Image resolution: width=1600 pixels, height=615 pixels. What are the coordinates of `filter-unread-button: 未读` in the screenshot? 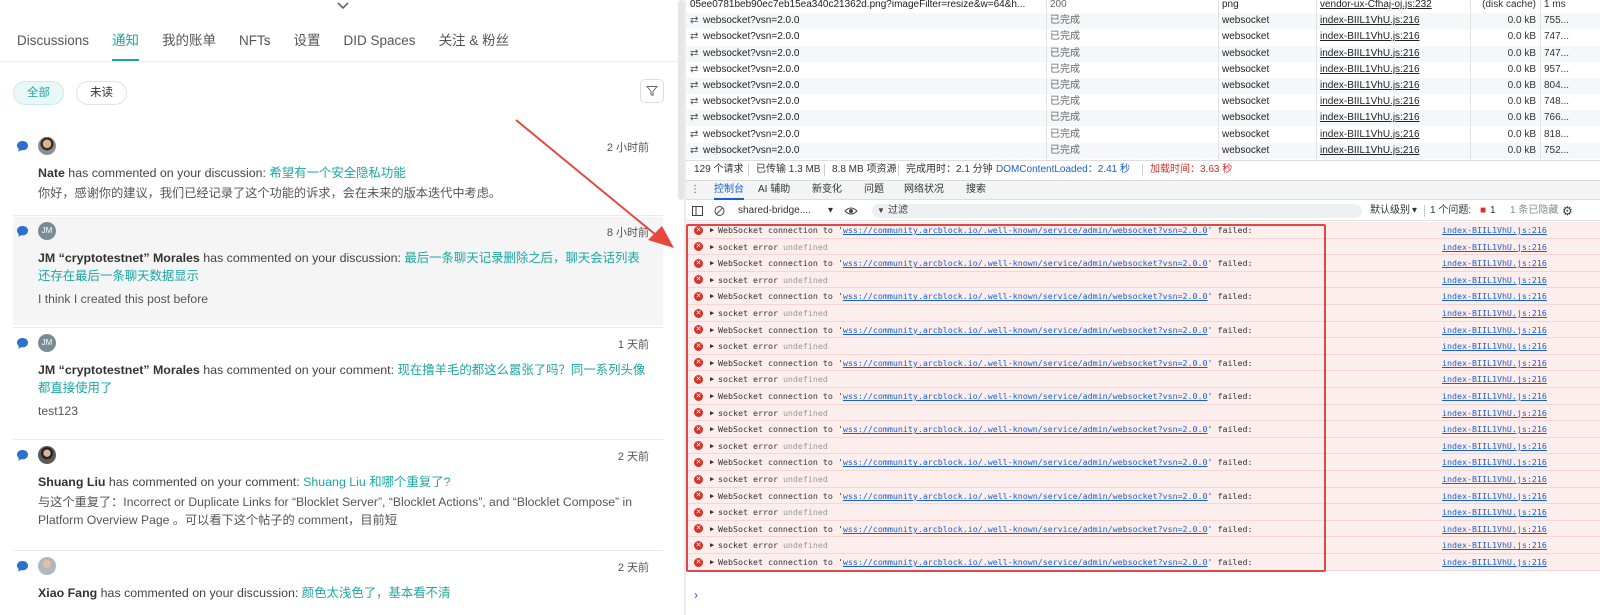 It's located at (101, 93).